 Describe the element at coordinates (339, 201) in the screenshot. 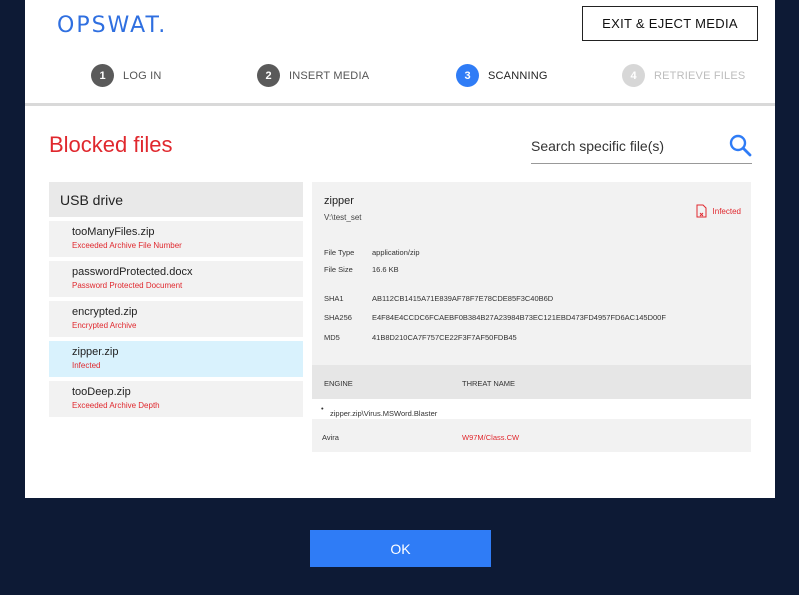

I see `detail-file-name: zipper` at that location.